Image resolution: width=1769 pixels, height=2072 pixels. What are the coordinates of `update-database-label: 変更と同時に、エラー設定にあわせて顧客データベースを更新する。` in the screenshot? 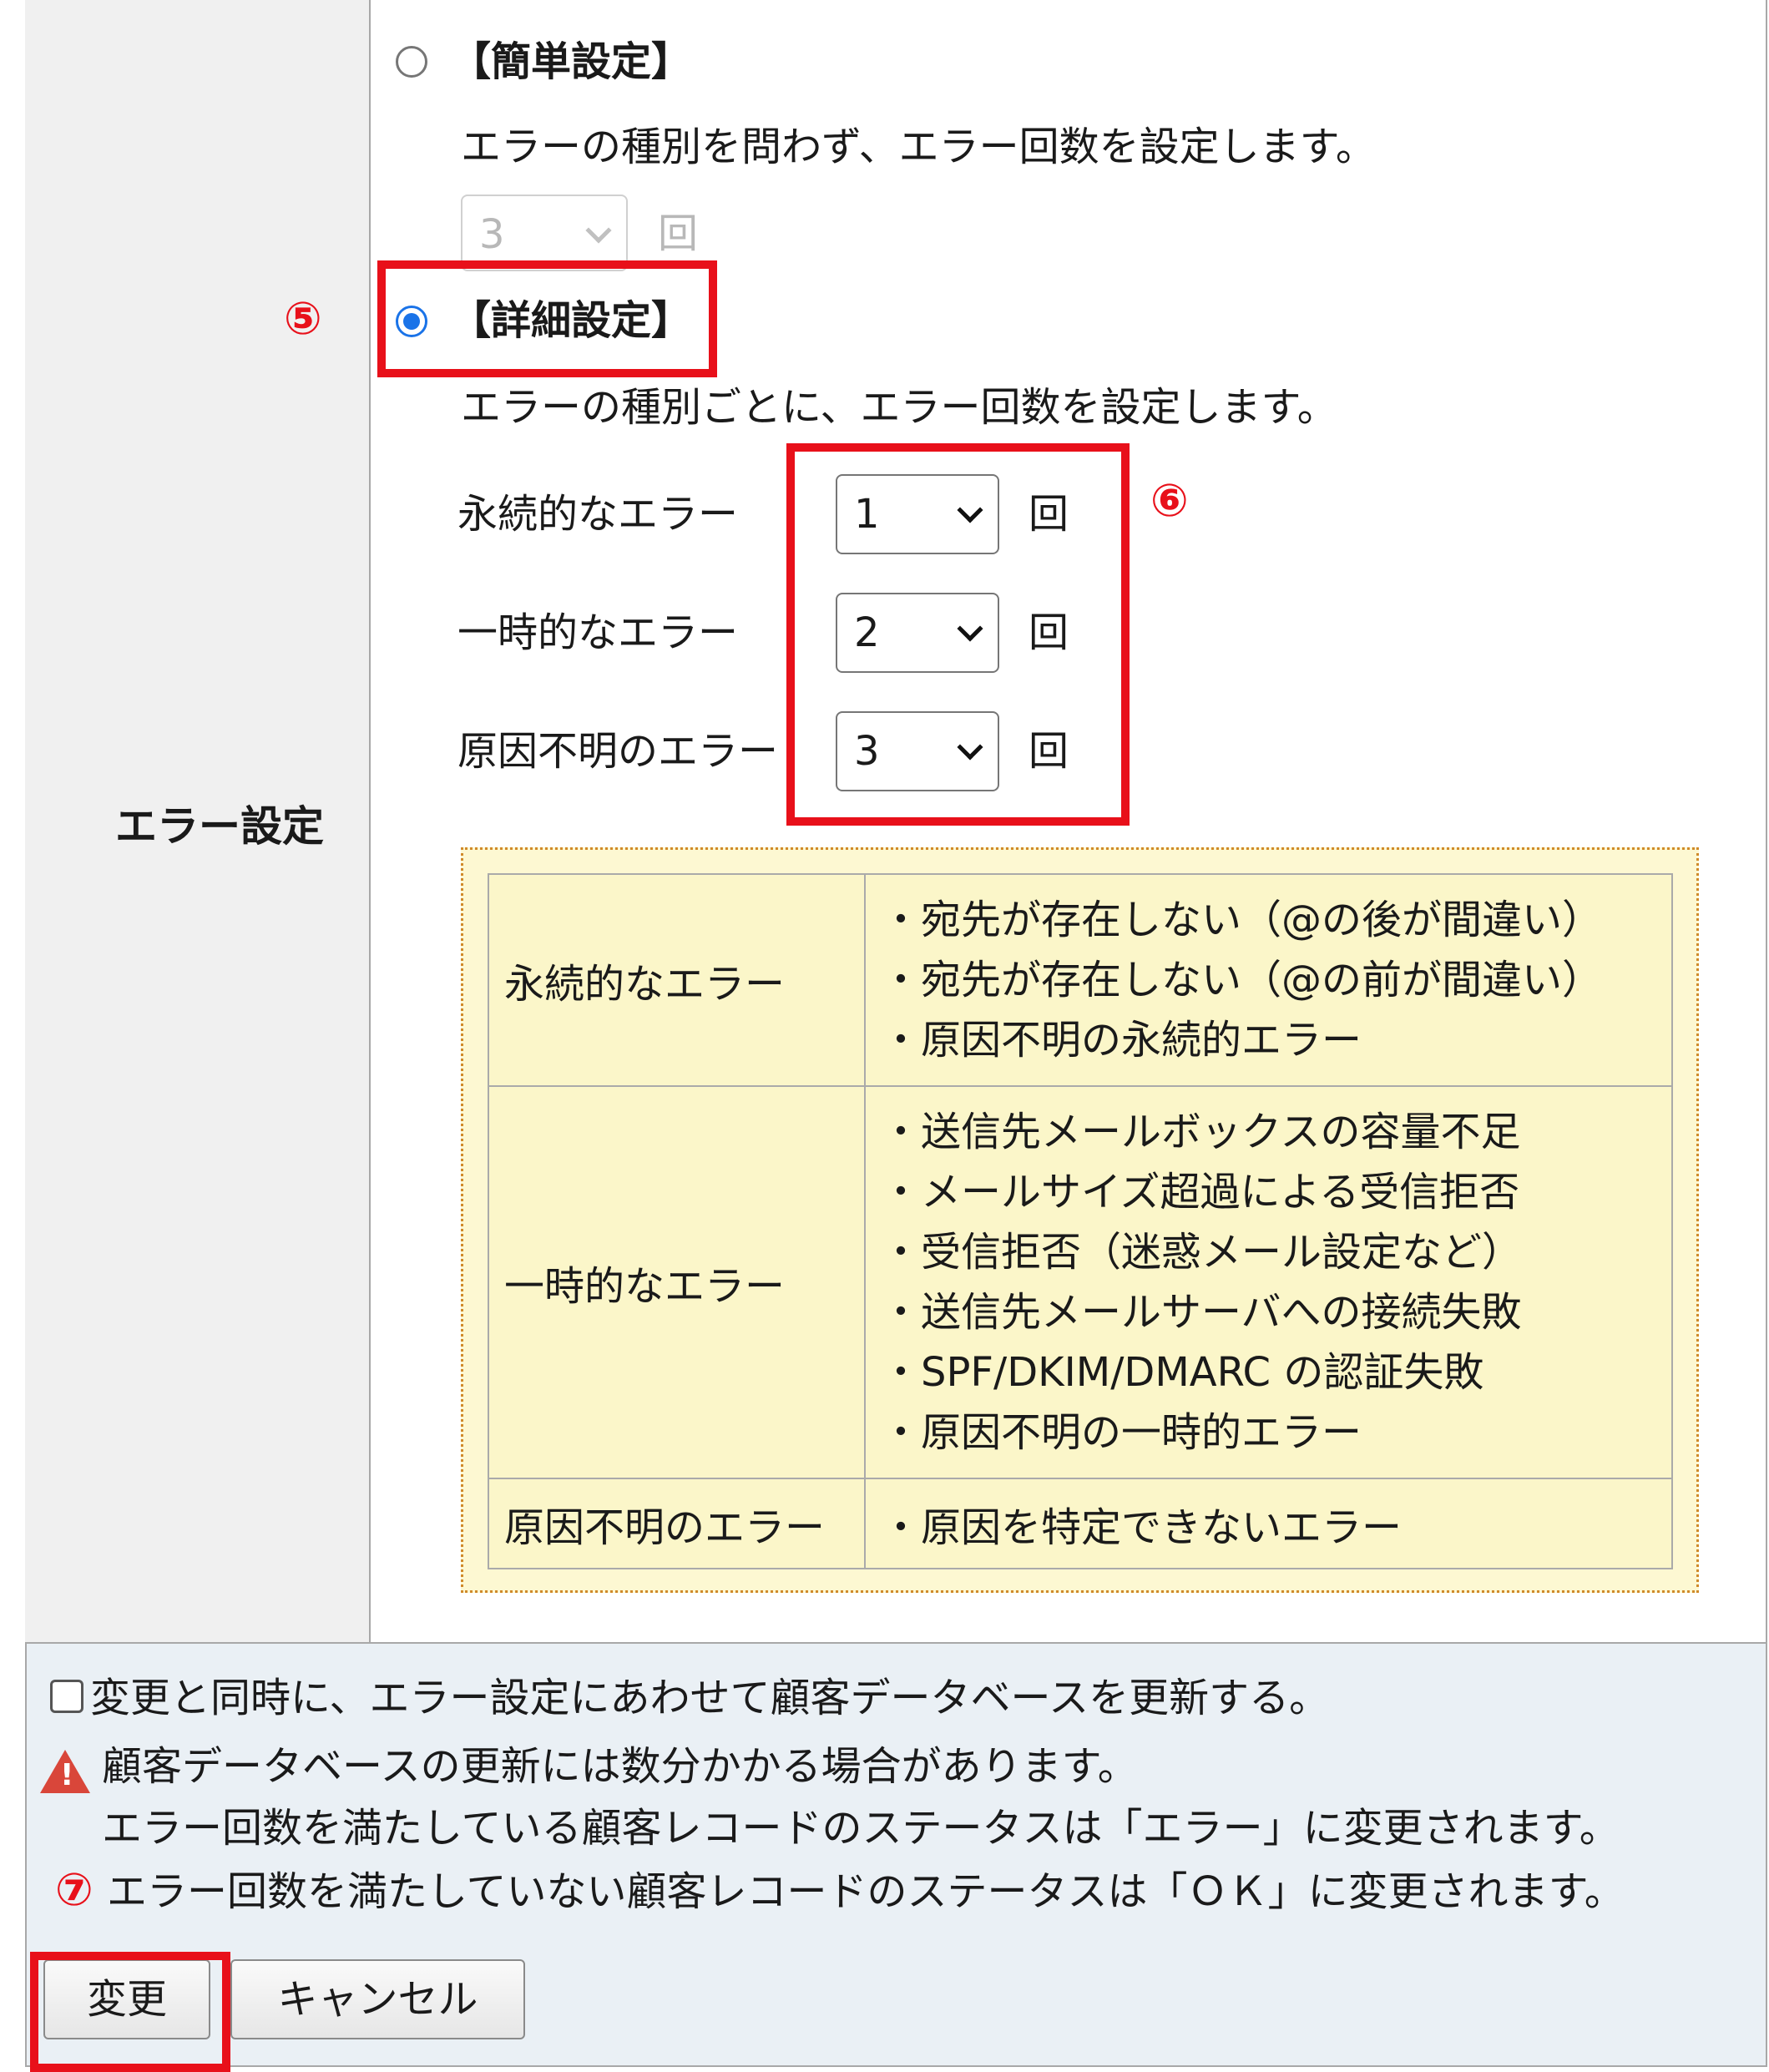 It's located at (710, 1698).